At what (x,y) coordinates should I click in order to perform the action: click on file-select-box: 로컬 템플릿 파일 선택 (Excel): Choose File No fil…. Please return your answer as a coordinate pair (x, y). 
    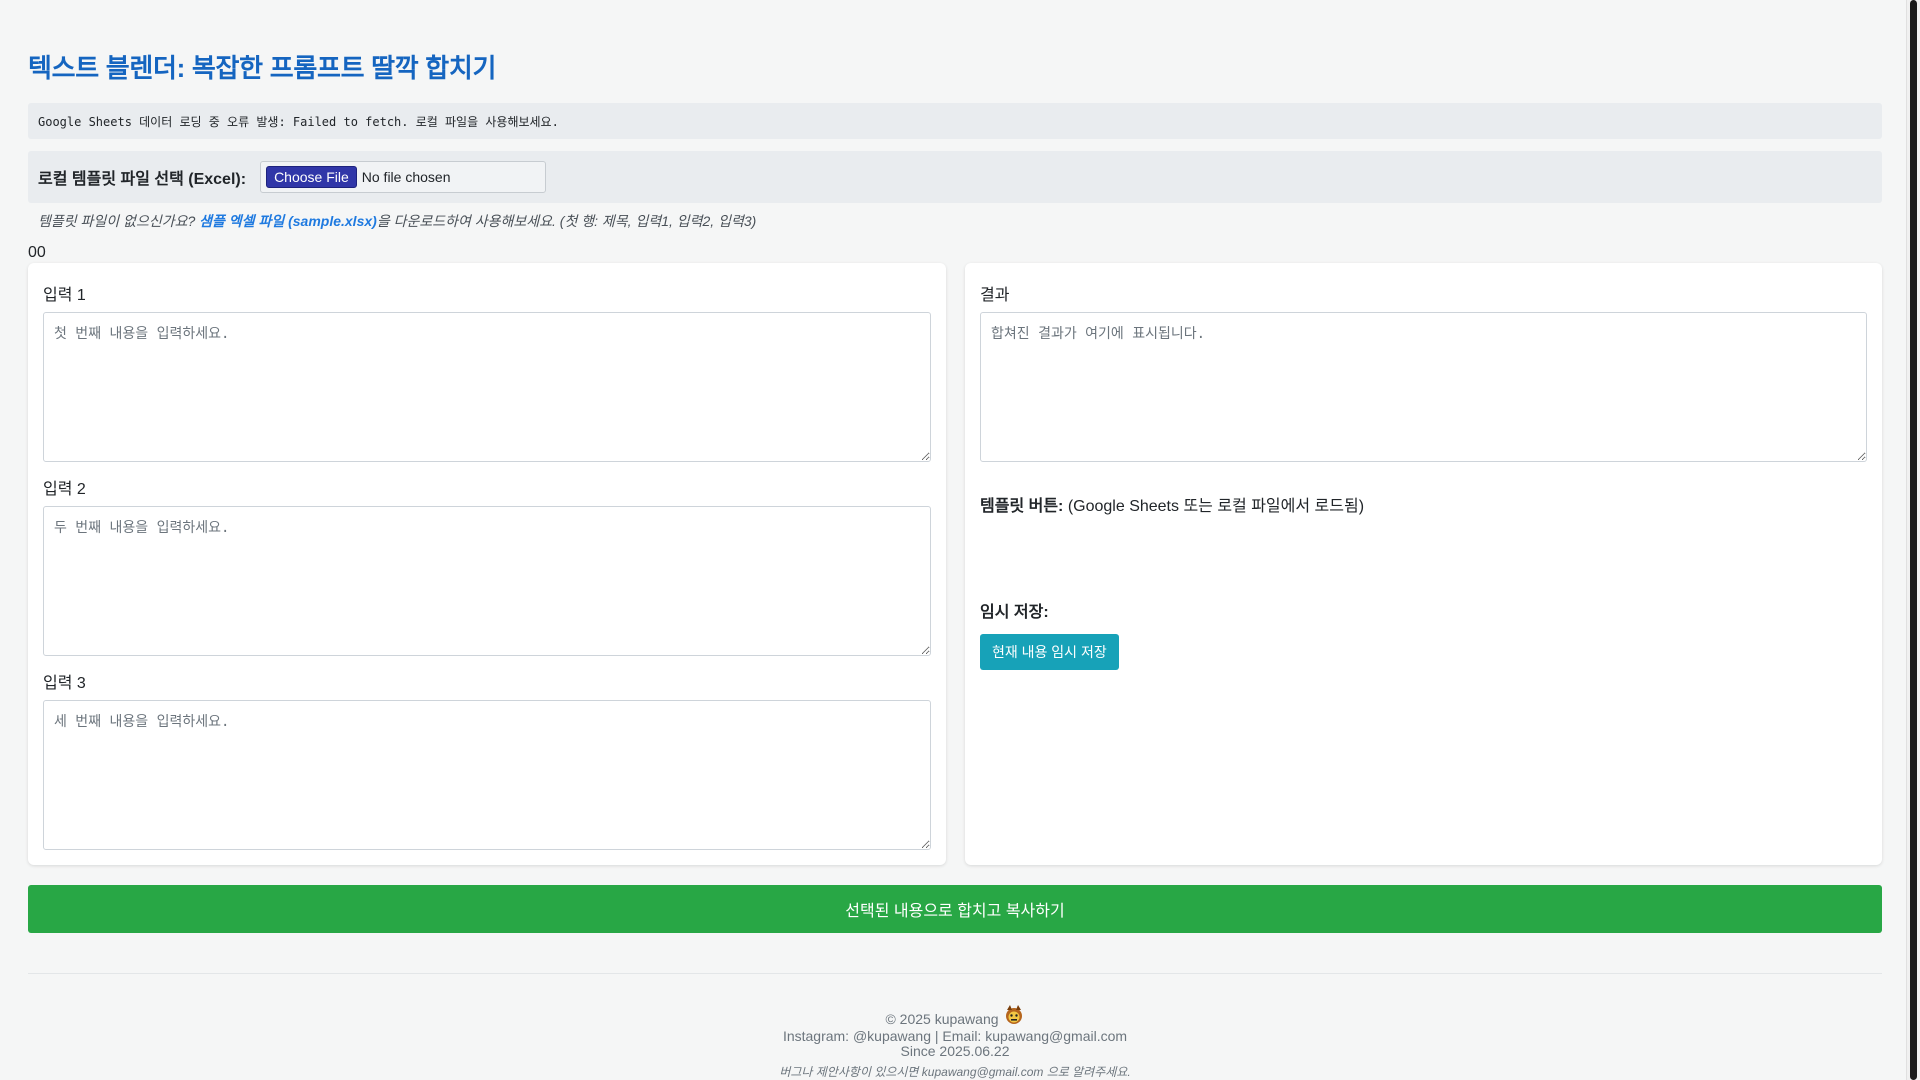
    Looking at the image, I should click on (955, 177).